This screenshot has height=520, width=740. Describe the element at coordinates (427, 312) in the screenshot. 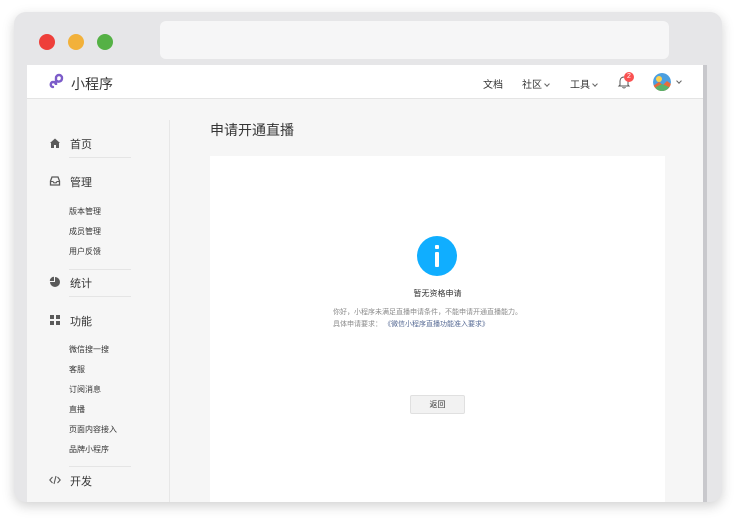

I see `status-description: 你好，小程序未满足直播申请条件，不能申请开通直播能力。` at that location.